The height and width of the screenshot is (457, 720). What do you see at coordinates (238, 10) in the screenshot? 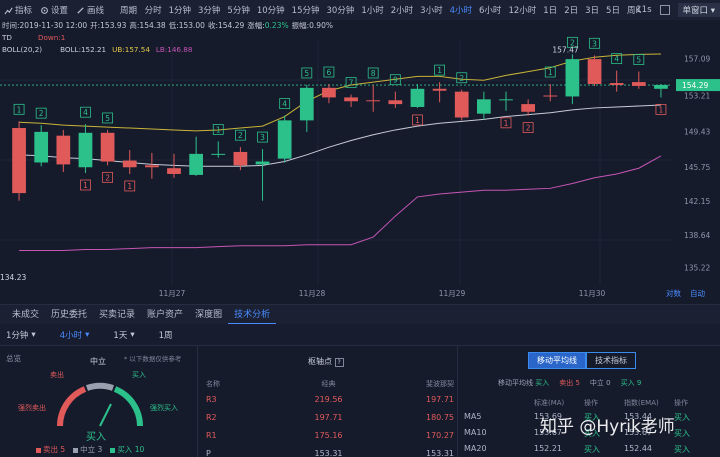
I see `timeframe-option: 5分钟` at bounding box center [238, 10].